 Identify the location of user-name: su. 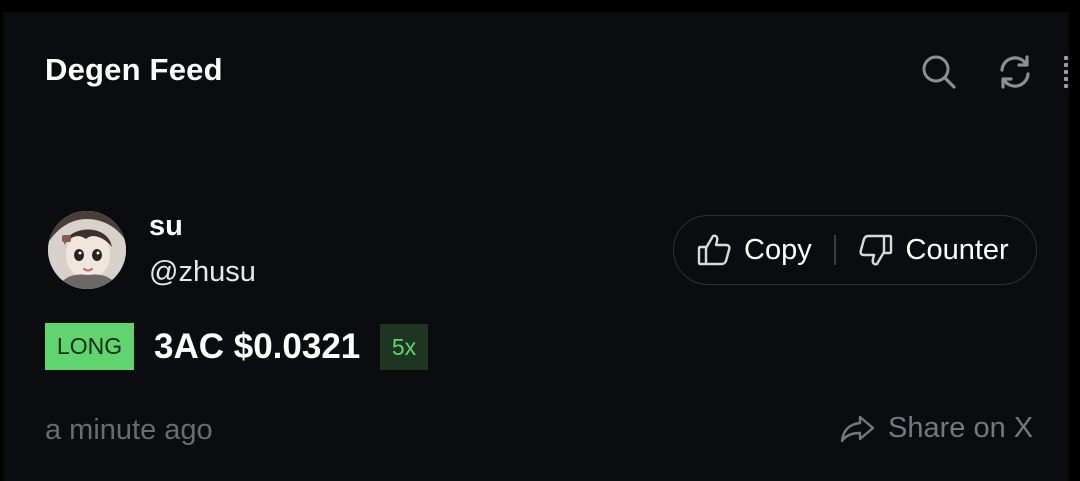
(166, 226).